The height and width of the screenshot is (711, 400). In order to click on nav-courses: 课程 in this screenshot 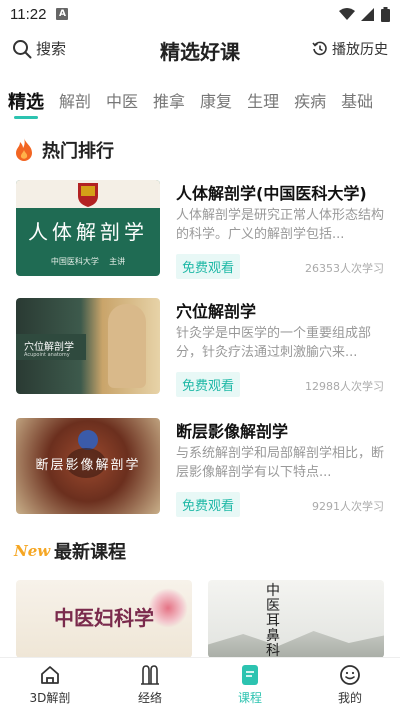, I will do `click(250, 684)`.